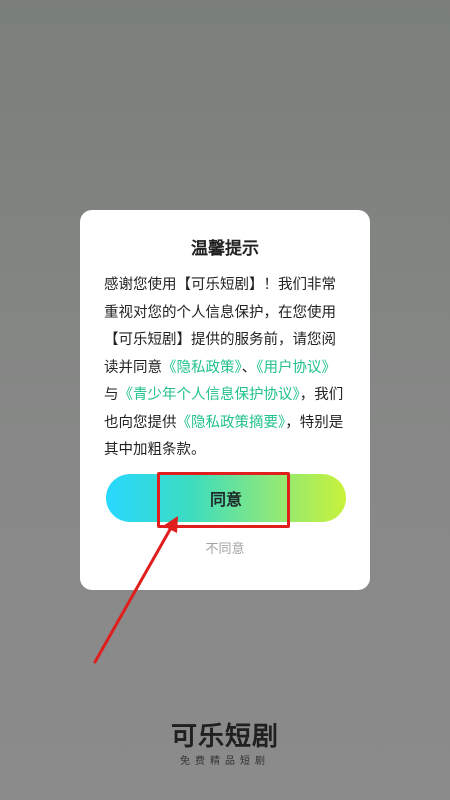 This screenshot has height=800, width=450. What do you see at coordinates (111, 395) in the screenshot?
I see `body-separator: 与` at bounding box center [111, 395].